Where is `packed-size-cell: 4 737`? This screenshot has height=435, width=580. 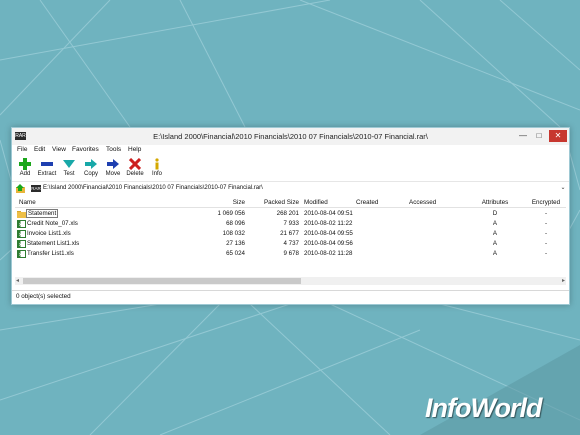
packed-size-cell: 4 737 is located at coordinates (291, 243).